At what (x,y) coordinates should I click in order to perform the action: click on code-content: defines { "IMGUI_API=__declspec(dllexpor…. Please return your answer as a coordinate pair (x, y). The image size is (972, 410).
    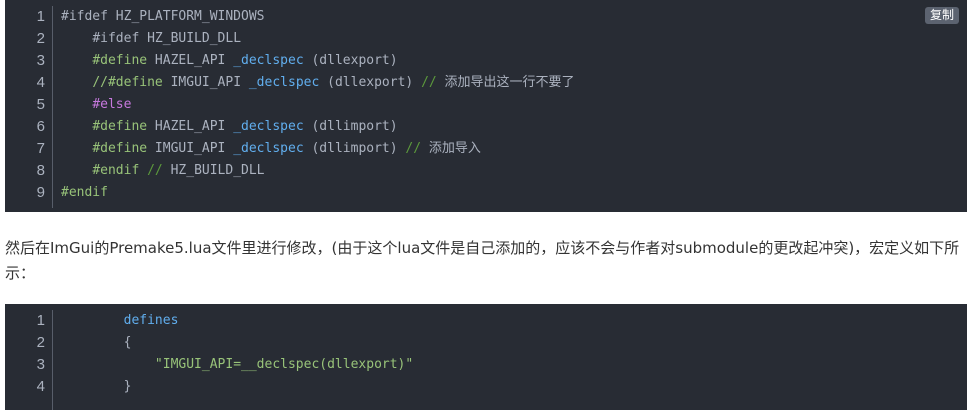
    Looking at the image, I should click on (237, 354).